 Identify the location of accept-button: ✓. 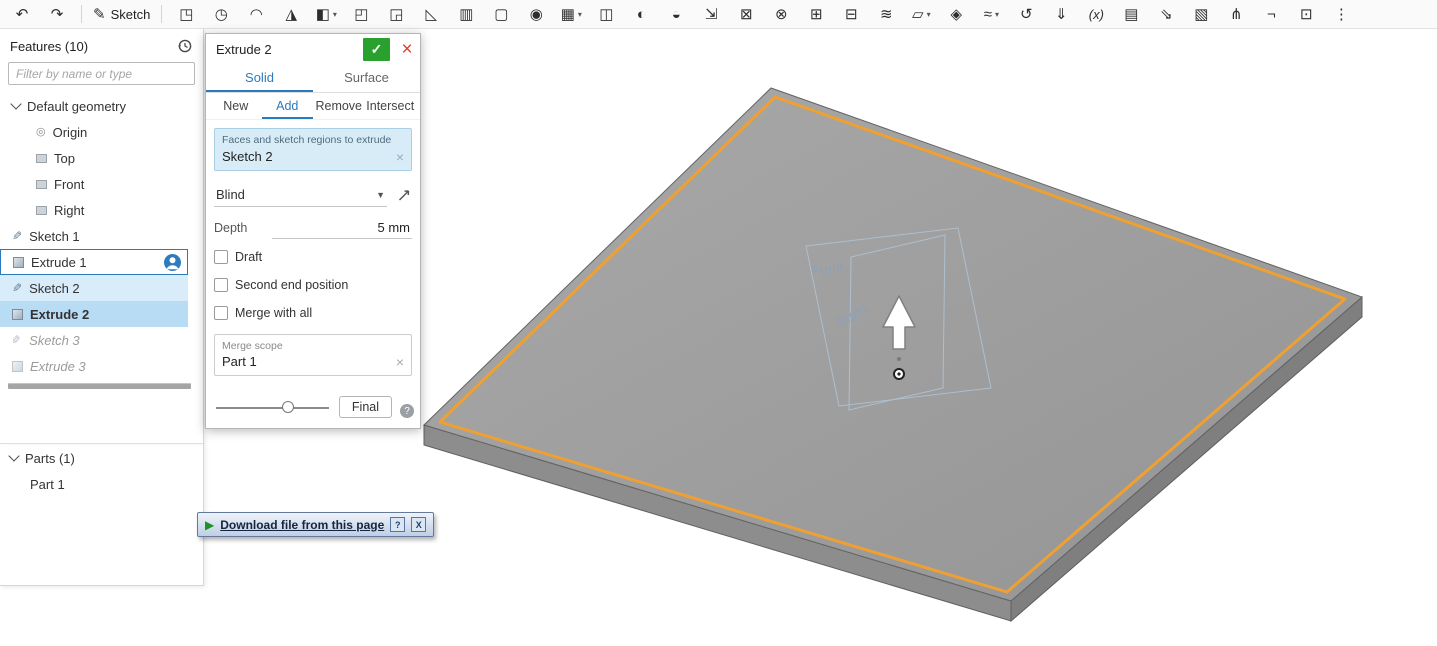
(376, 49).